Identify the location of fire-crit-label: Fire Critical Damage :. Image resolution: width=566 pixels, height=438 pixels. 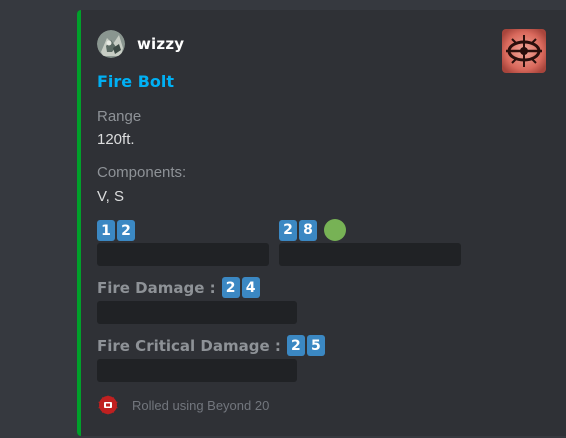
(189, 345).